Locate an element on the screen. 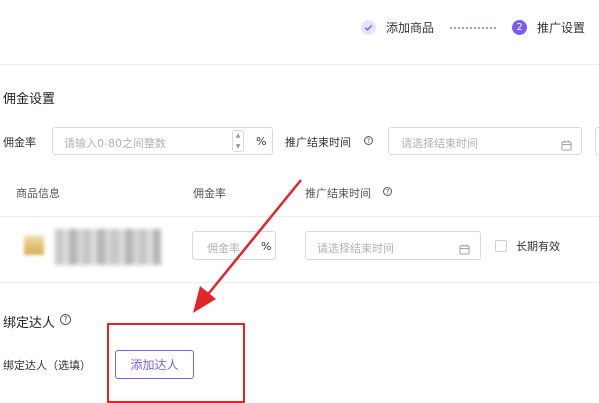 This screenshot has height=403, width=599. row-rate-unit: % is located at coordinates (266, 246).